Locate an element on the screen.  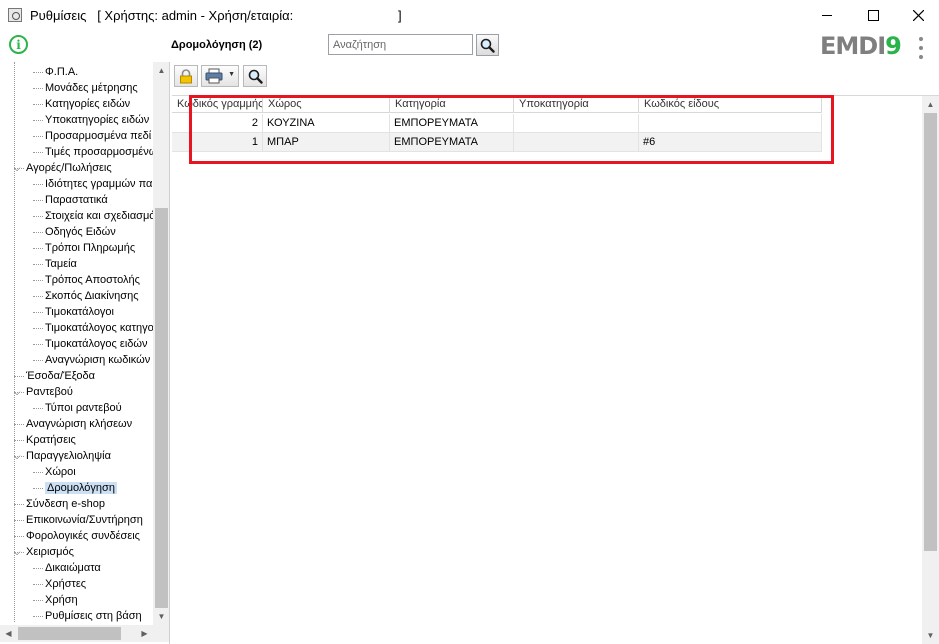
column-header-space: Χώρος is located at coordinates (326, 104).